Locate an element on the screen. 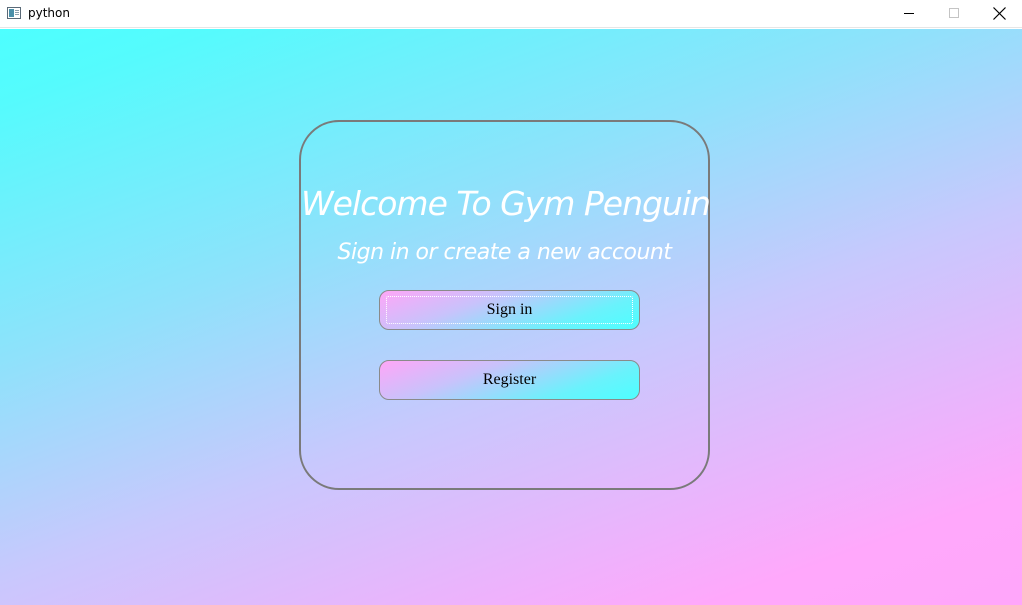 Image resolution: width=1022 pixels, height=605 pixels. maximize-button is located at coordinates (954, 14).